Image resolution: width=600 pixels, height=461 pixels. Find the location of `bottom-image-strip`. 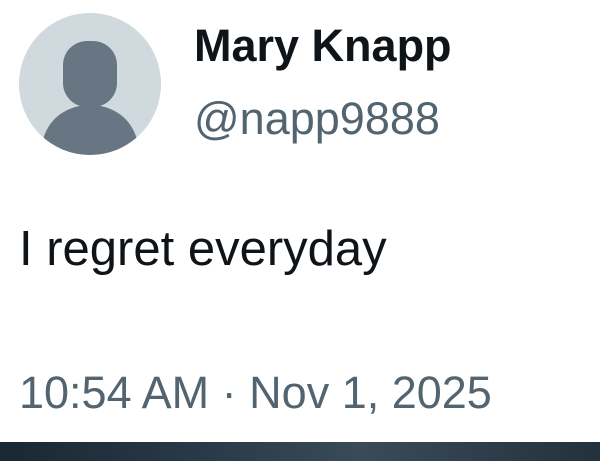

bottom-image-strip is located at coordinates (300, 451).